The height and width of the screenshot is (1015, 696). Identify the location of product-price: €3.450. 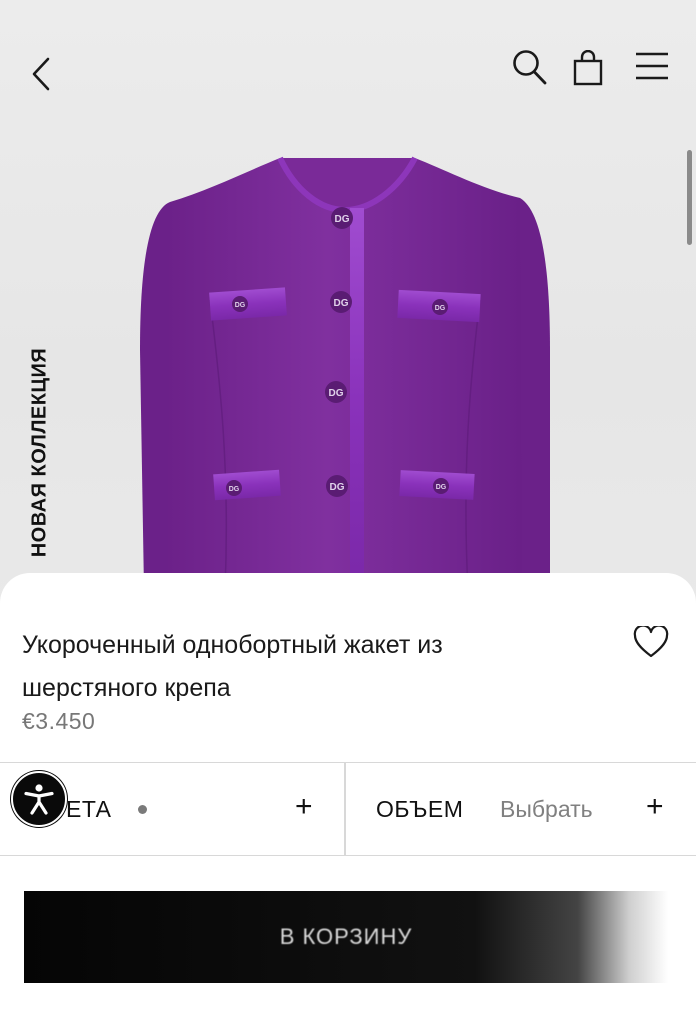
(59, 721).